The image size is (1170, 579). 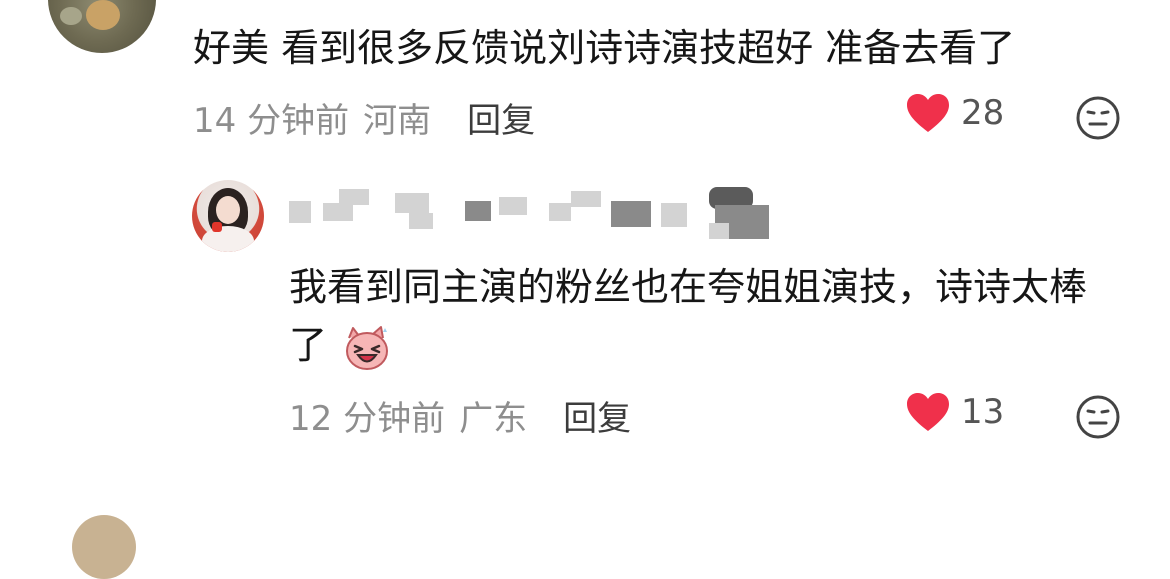 What do you see at coordinates (604, 48) in the screenshot?
I see `comment-text: 好美 看到很多反馈说刘诗诗演技超好 准备去看了` at bounding box center [604, 48].